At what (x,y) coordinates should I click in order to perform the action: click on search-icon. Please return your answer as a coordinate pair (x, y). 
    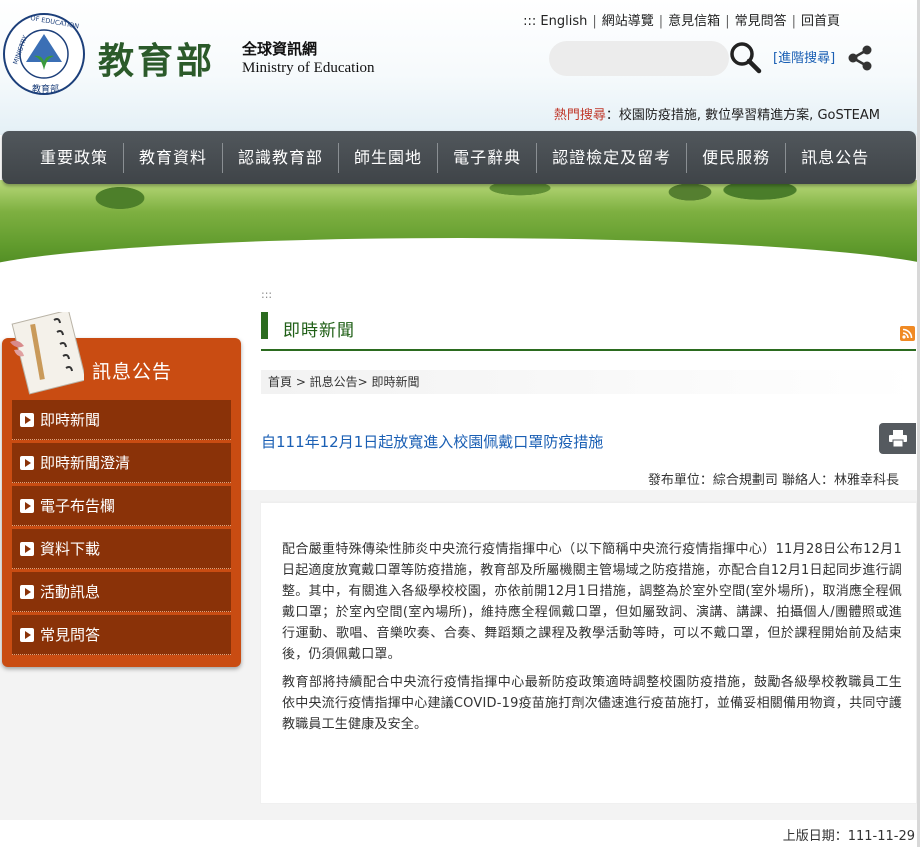
    Looking at the image, I should click on (745, 57).